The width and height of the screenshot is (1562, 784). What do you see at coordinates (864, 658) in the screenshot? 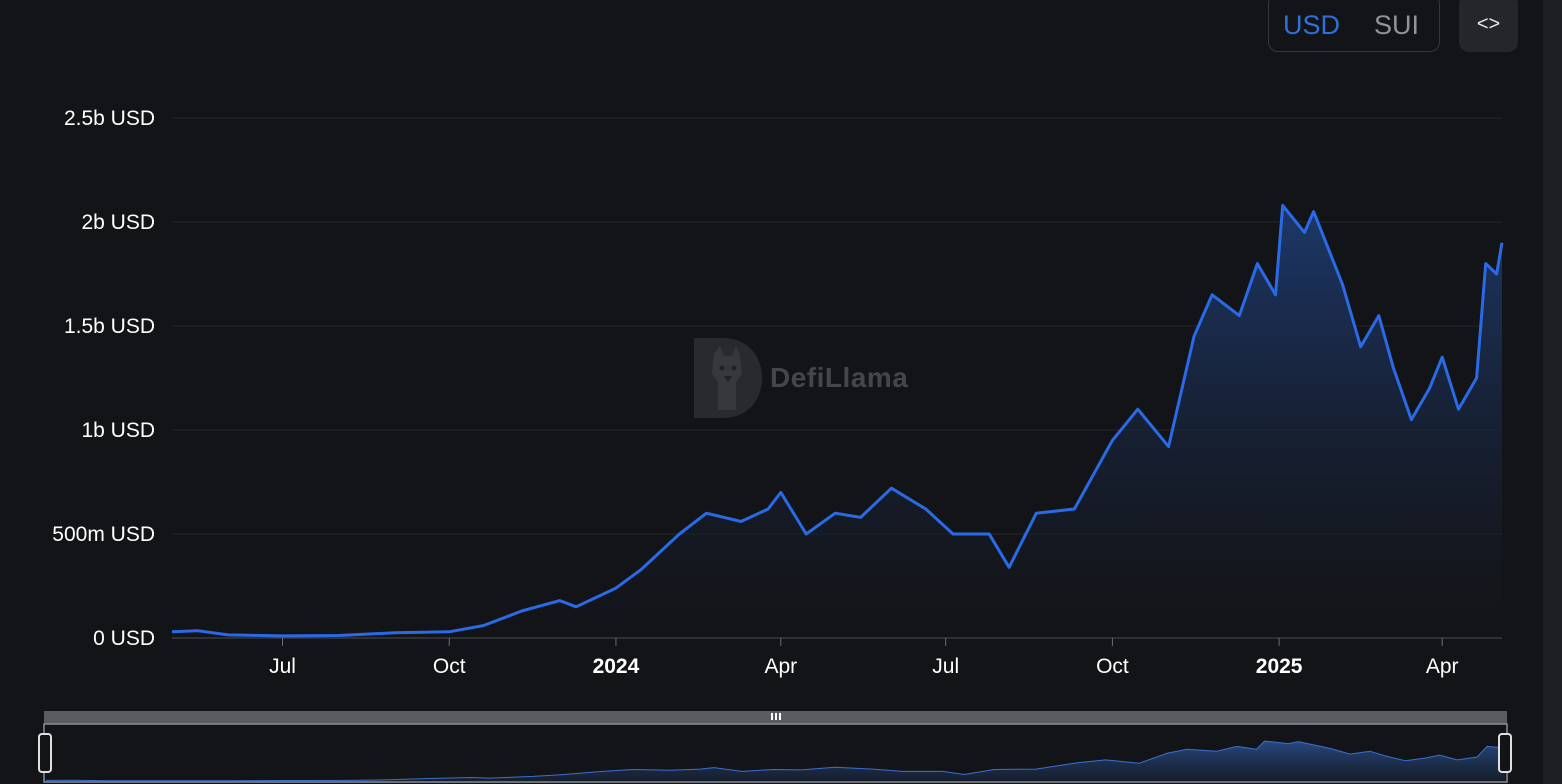
I see `x-axis: Jul Oct 2024 Apr Jul Oct 2025 Apr` at bounding box center [864, 658].